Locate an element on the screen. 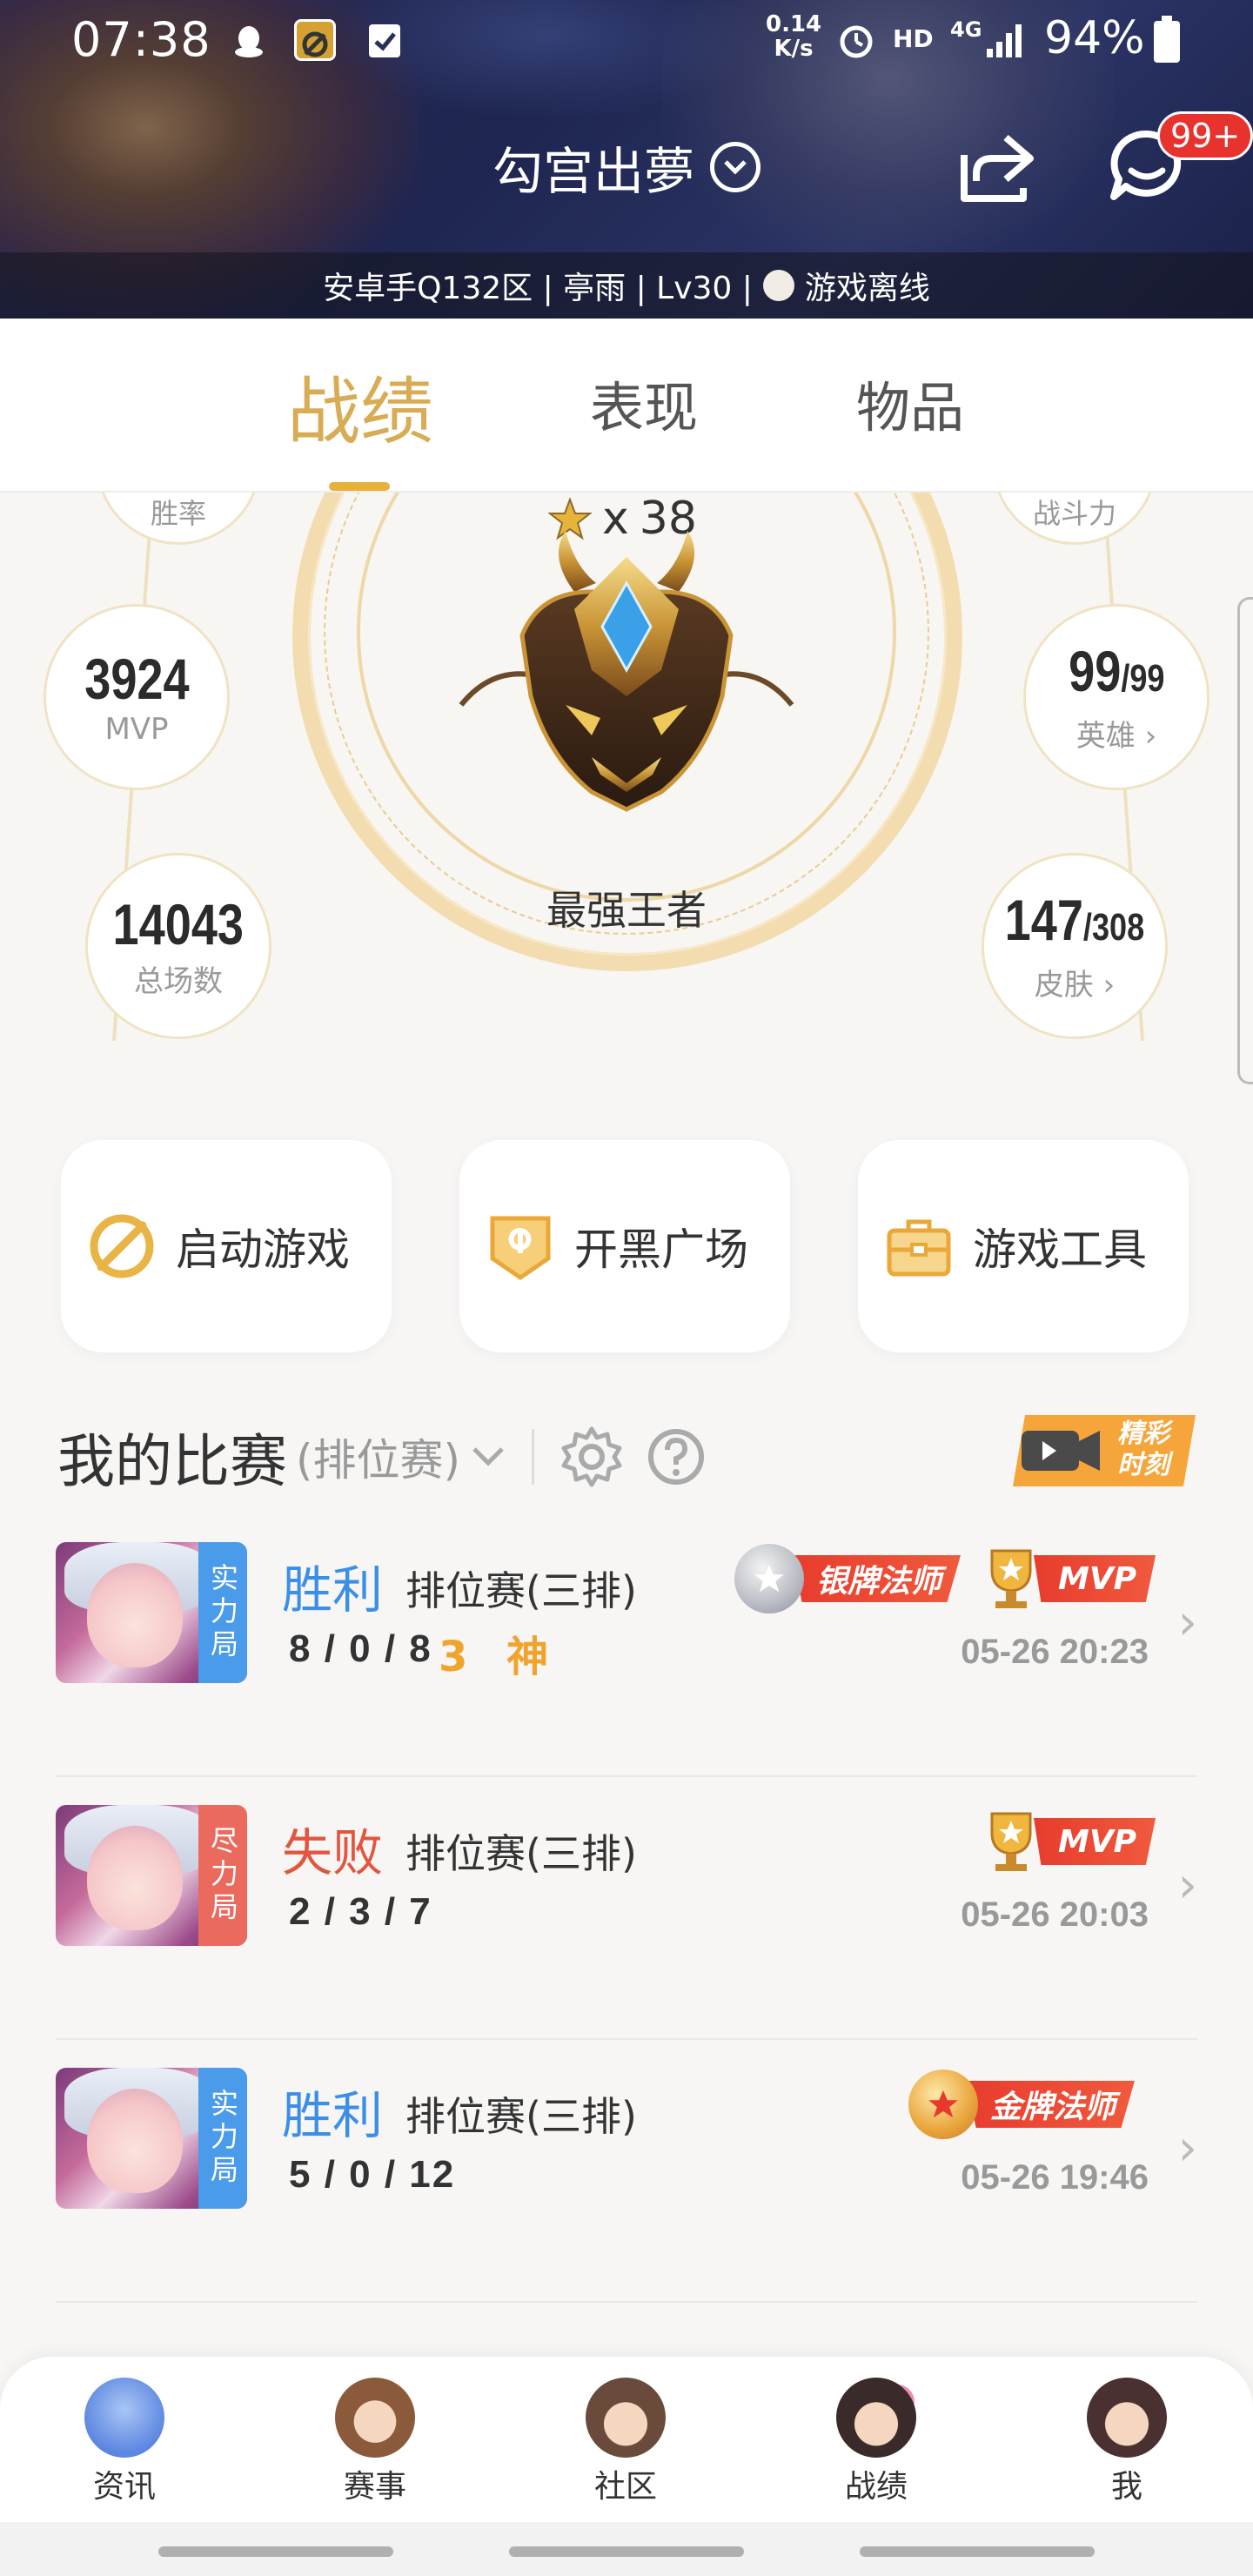  rank-title: 最强王者 is located at coordinates (626, 910).